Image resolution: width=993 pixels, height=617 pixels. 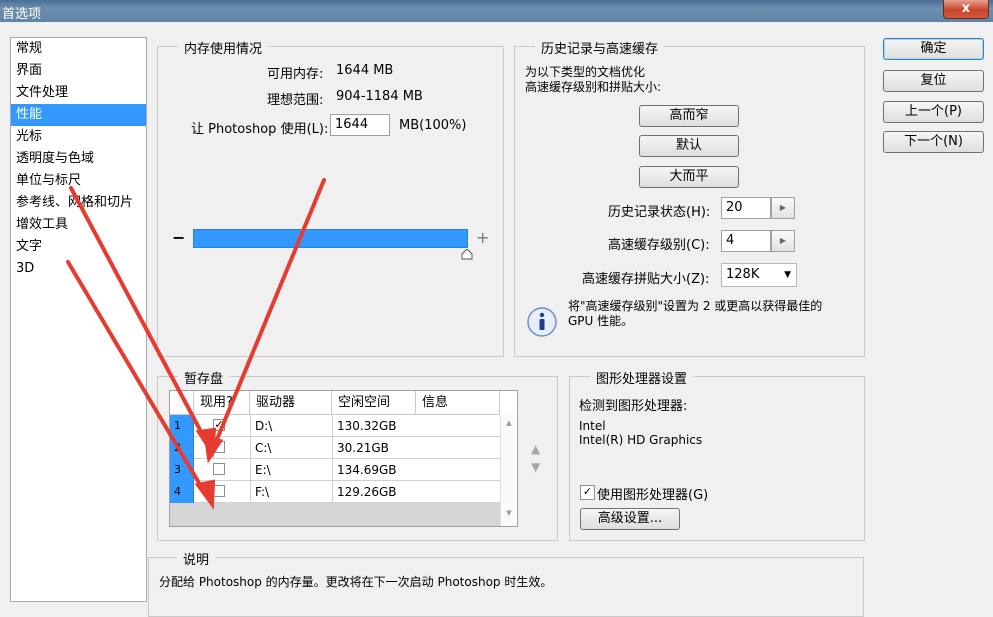 What do you see at coordinates (363, 448) in the screenshot?
I see `free-space-cell: 30.21GB` at bounding box center [363, 448].